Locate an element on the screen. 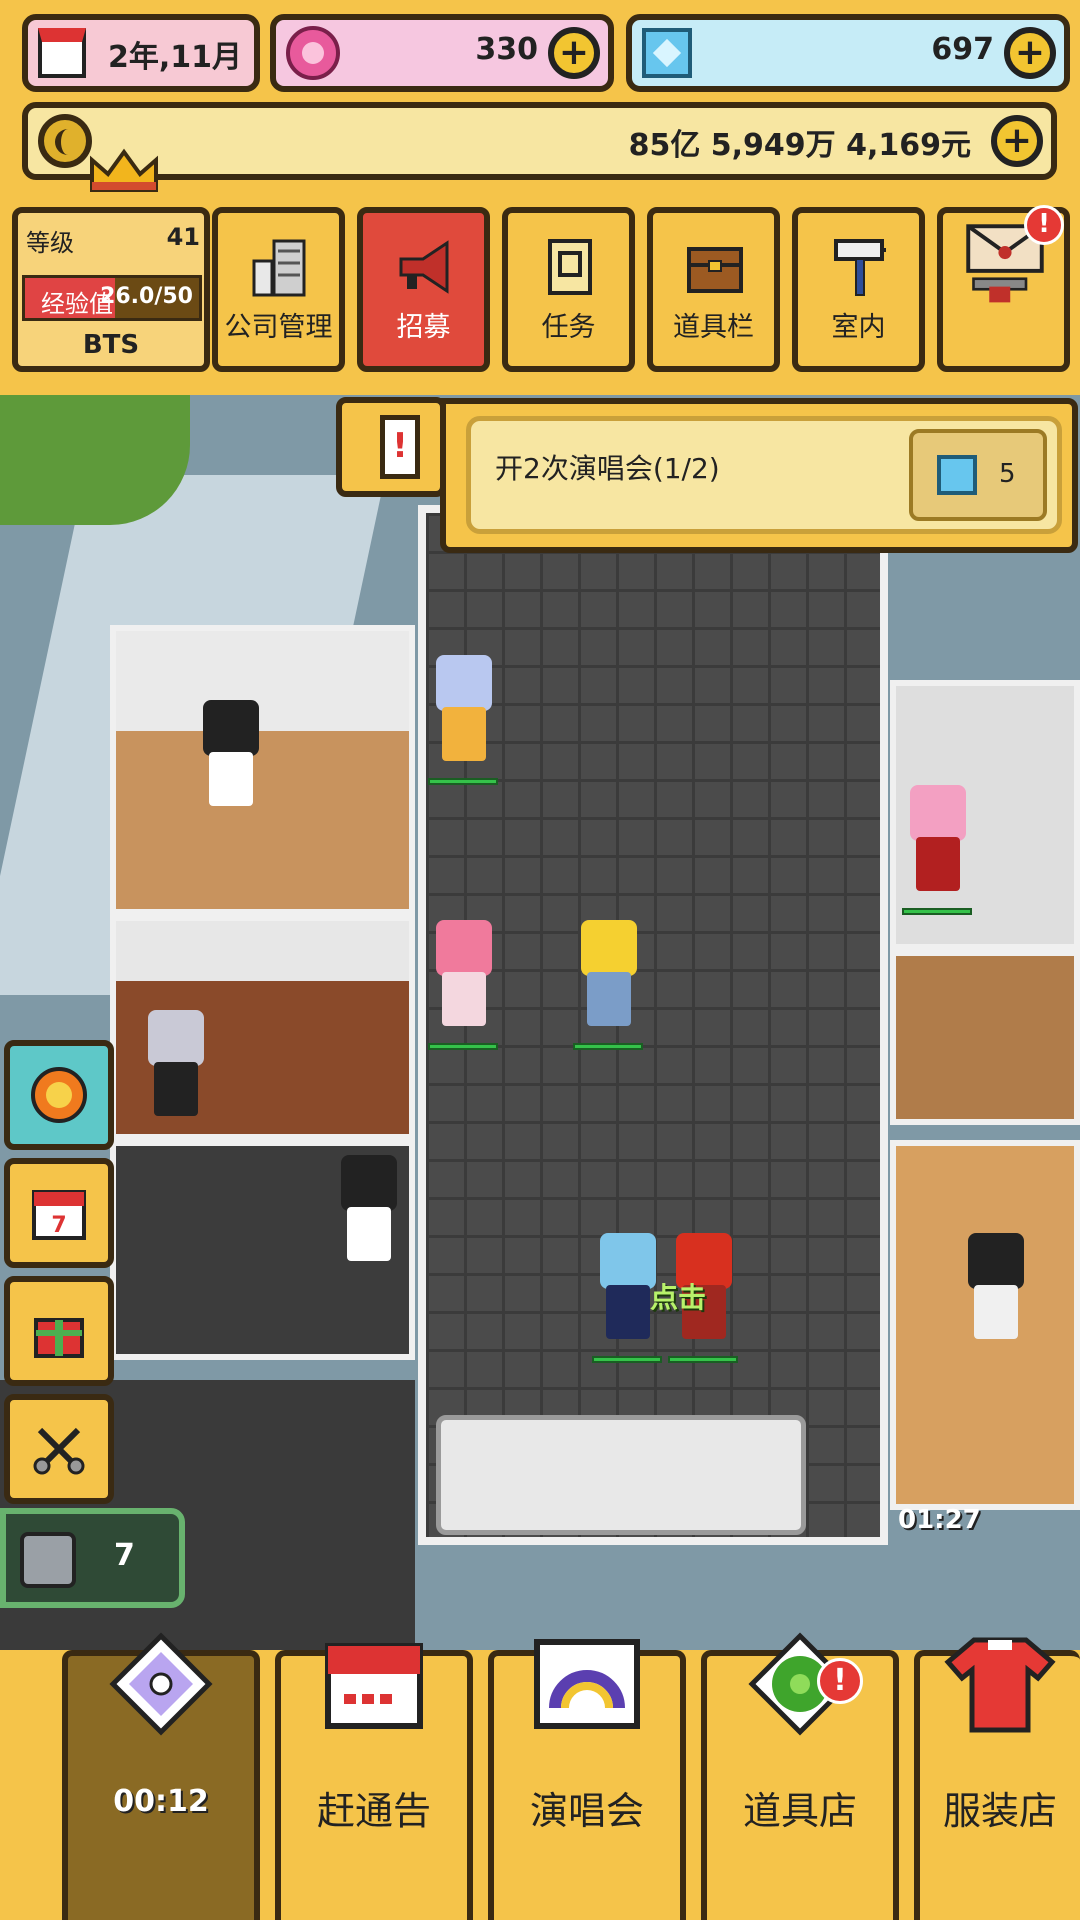  item-shop-badge: ! is located at coordinates (840, 1681).